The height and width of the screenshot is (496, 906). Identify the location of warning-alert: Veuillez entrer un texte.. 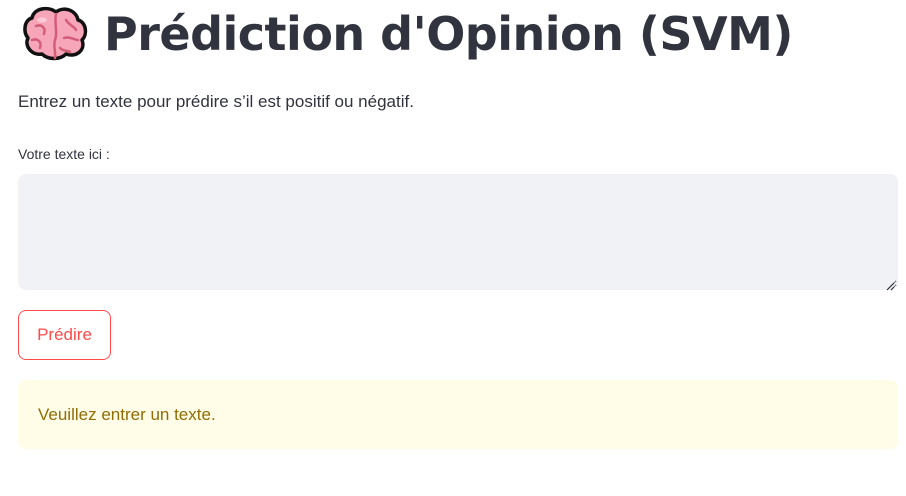
(458, 414).